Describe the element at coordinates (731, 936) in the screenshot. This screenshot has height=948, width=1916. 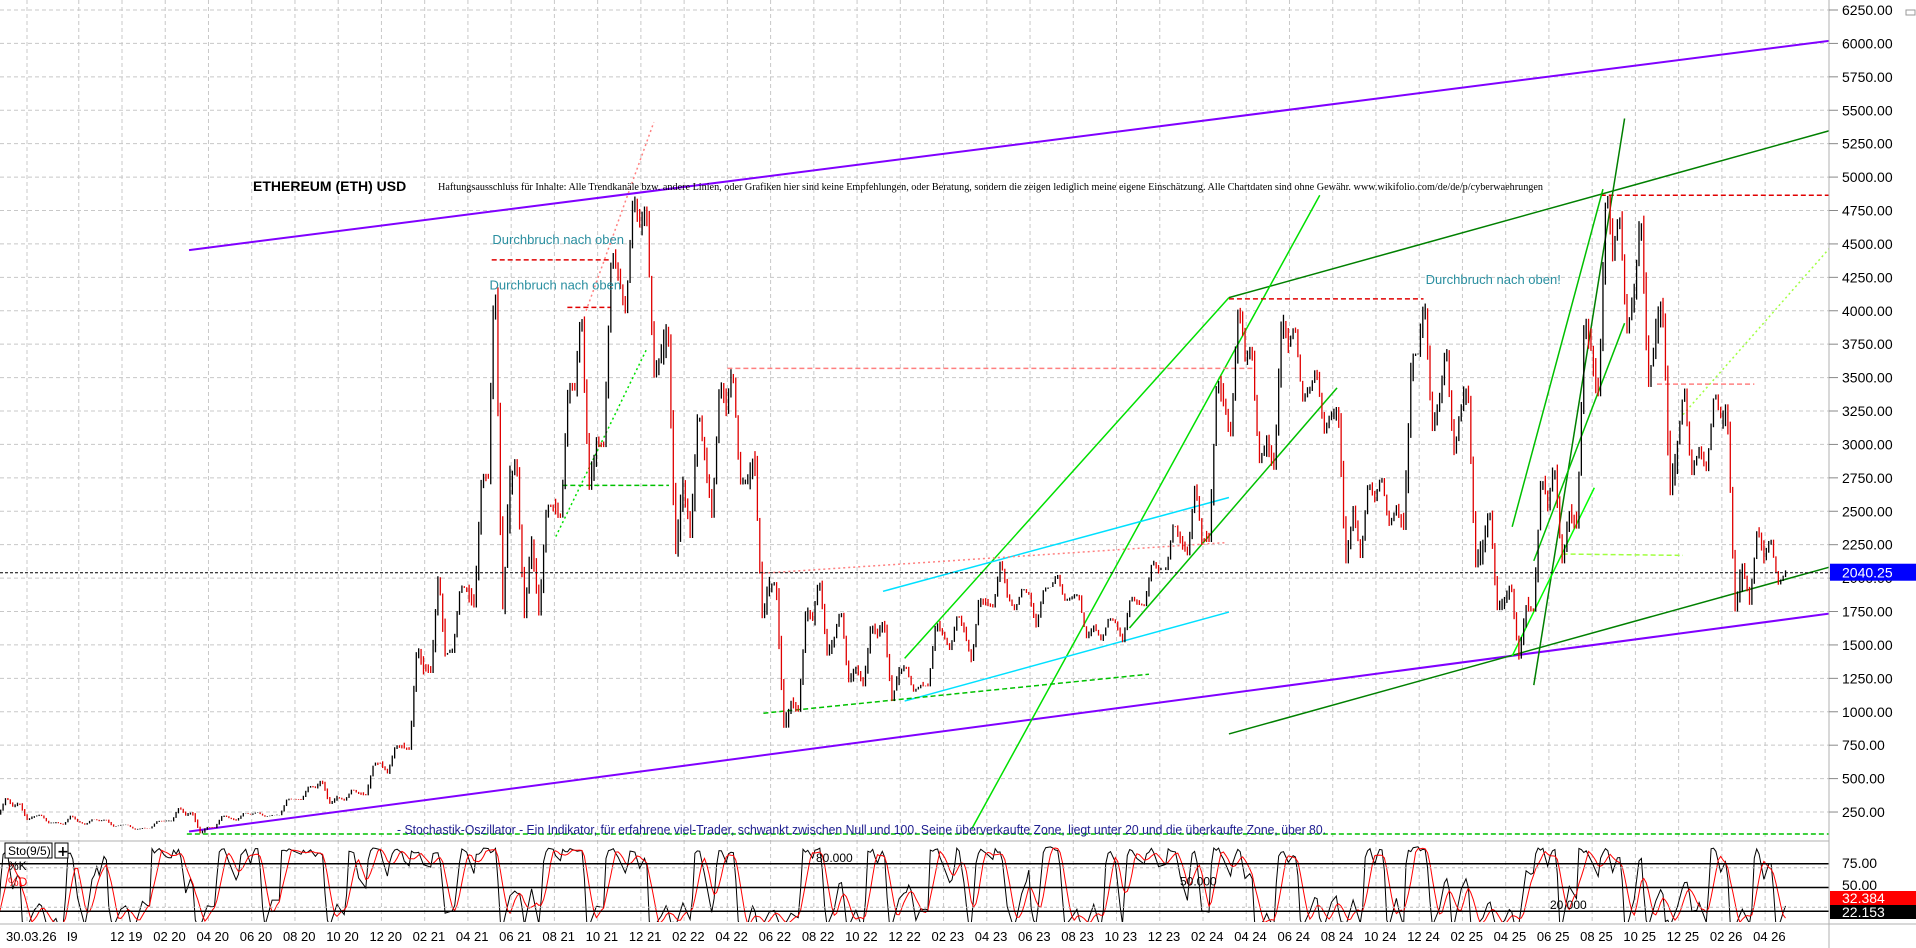
I see `x-tick-label: 04 22` at that location.